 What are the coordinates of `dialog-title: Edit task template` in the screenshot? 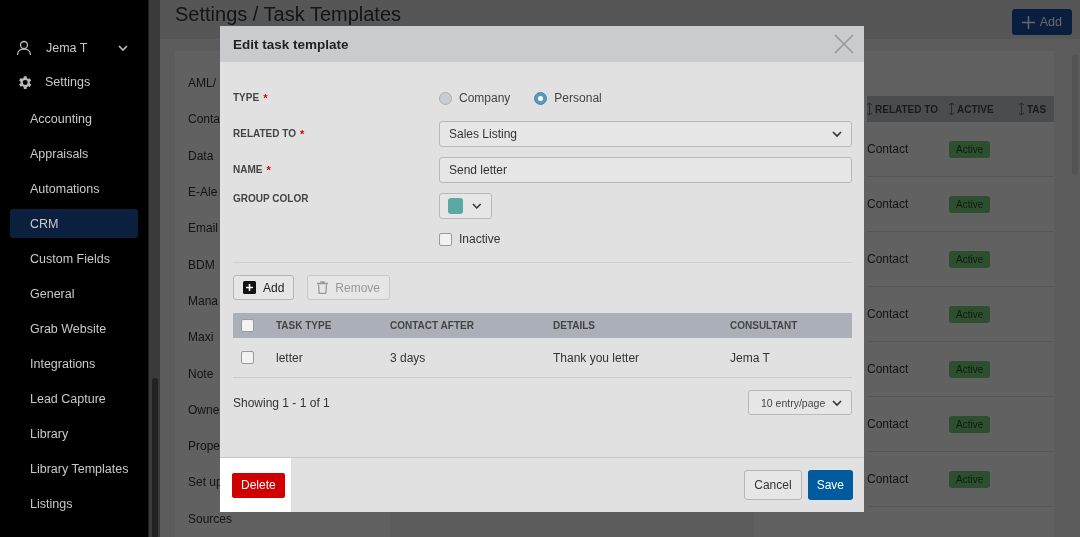 It's located at (291, 44).